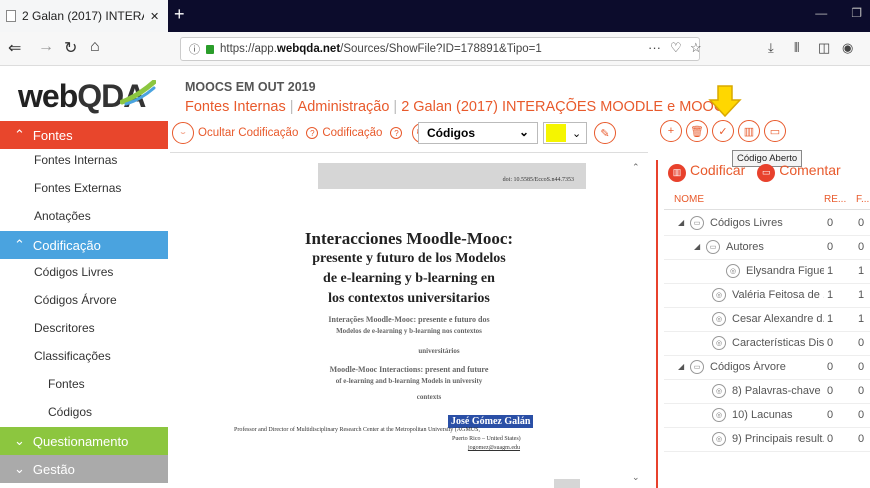  What do you see at coordinates (799, 172) in the screenshot?
I see `comentar-button: ▭ Comentar` at bounding box center [799, 172].